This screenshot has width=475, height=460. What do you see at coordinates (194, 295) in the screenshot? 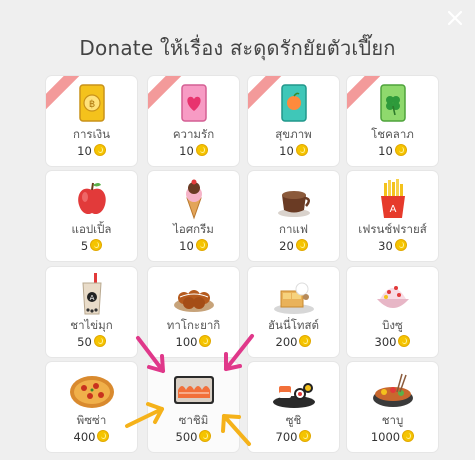
I see `takoyaki-icon` at bounding box center [194, 295].